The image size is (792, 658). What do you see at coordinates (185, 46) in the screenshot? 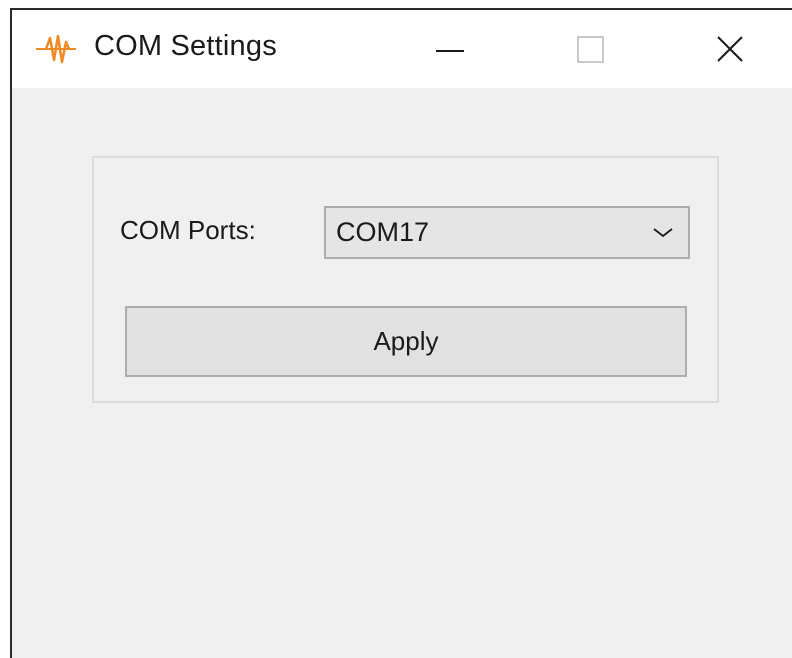
I see `window-title: COM Settings` at bounding box center [185, 46].